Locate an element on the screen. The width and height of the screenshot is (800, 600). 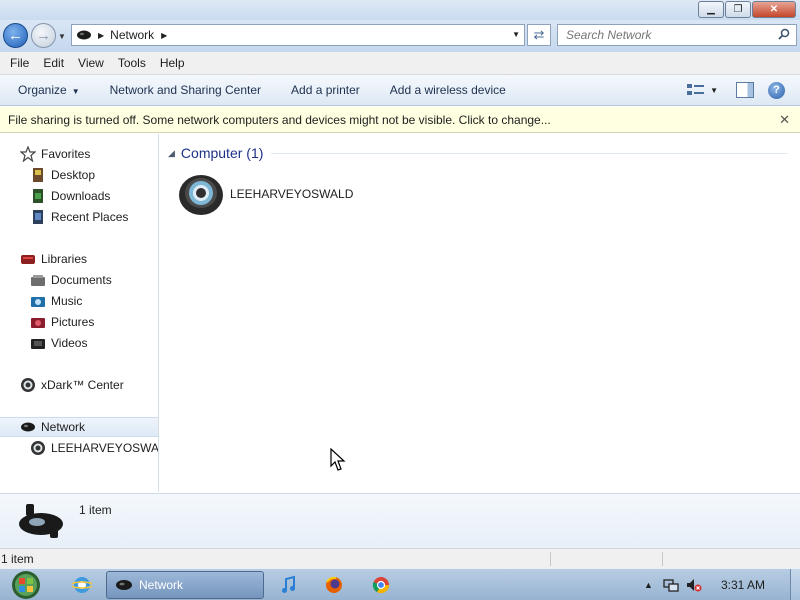
nav-downloads-label: Downloads is located at coordinates (81, 196).